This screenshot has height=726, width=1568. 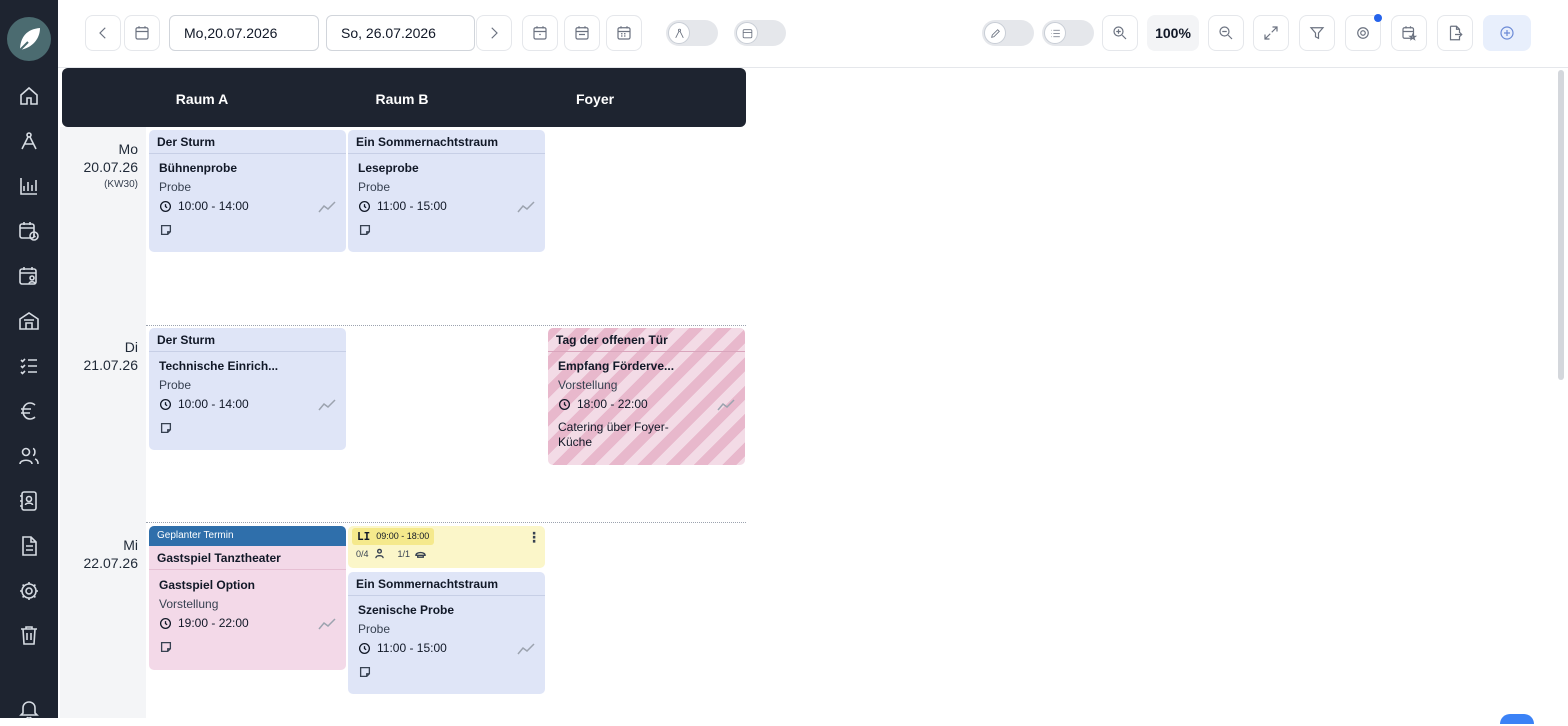 I want to click on list-view-toggle, so click(x=1068, y=33).